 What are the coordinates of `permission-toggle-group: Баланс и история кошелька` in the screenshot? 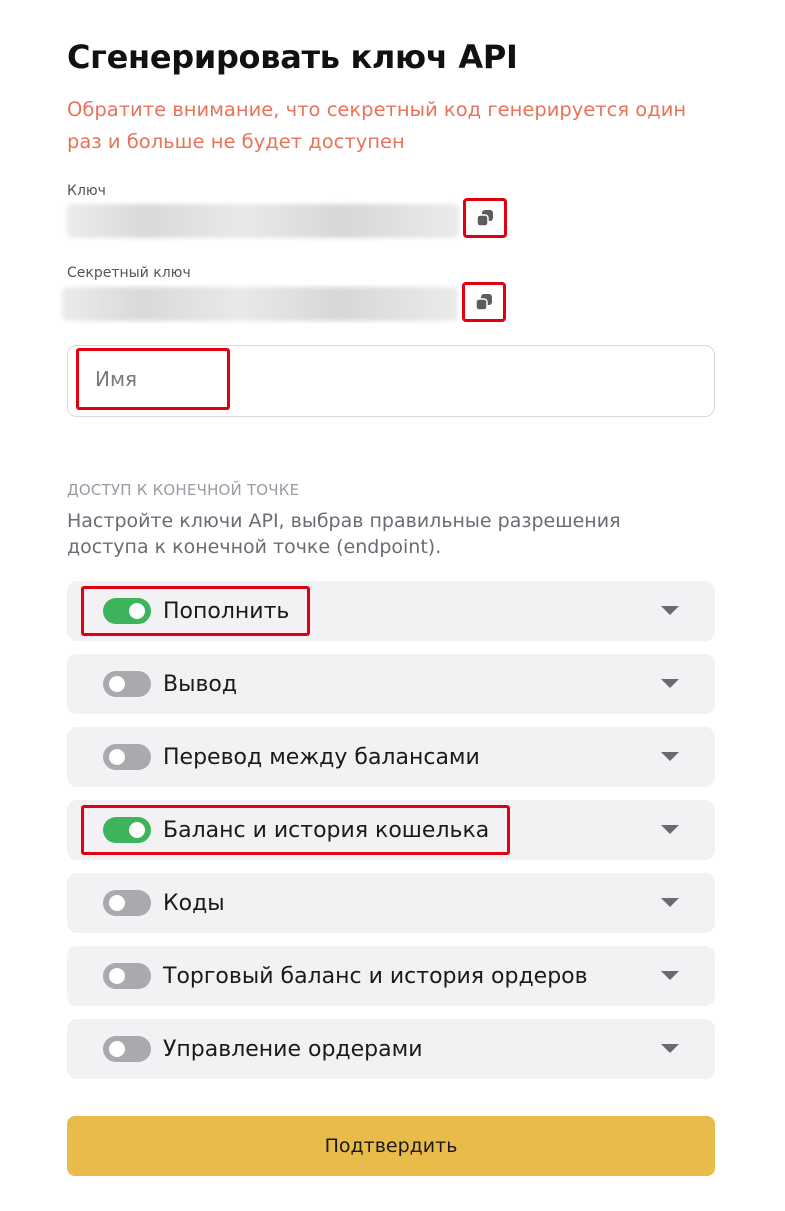 It's located at (296, 830).